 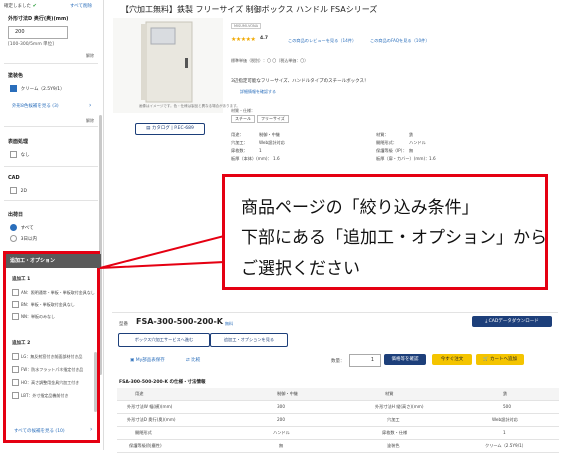 What do you see at coordinates (53, 261) in the screenshot?
I see `options-panel-header: 追加工・オプション` at bounding box center [53, 261].